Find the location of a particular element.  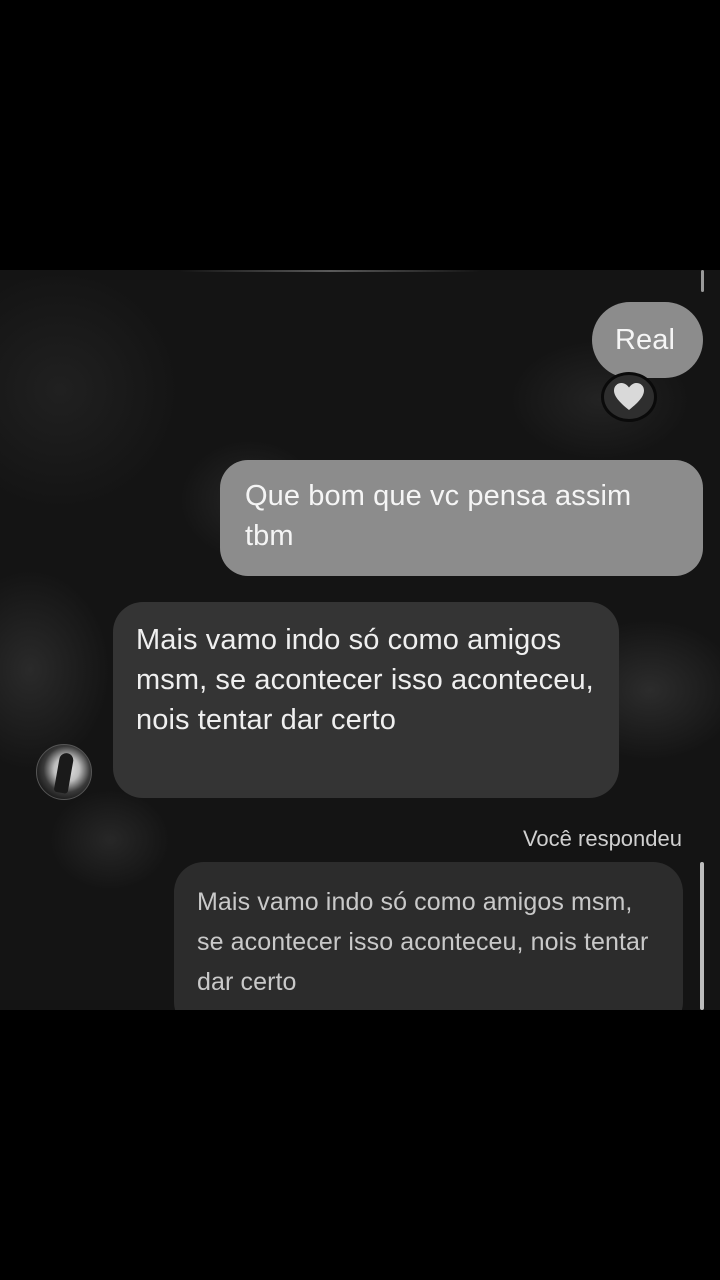

message-text: Real is located at coordinates (645, 340).